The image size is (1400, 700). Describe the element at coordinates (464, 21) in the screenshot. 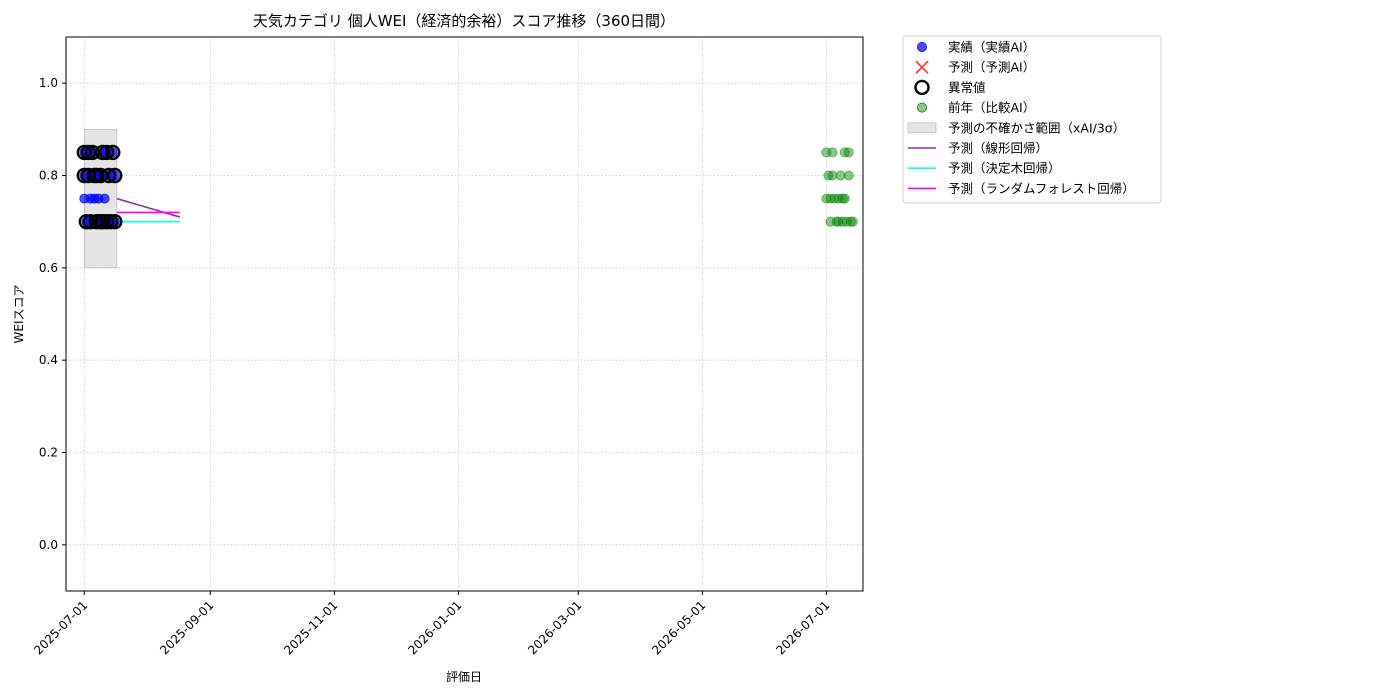

I see `chart-title: 天気カテゴリ 個人WEI（経済的余裕）スコア推移（360日間）` at that location.